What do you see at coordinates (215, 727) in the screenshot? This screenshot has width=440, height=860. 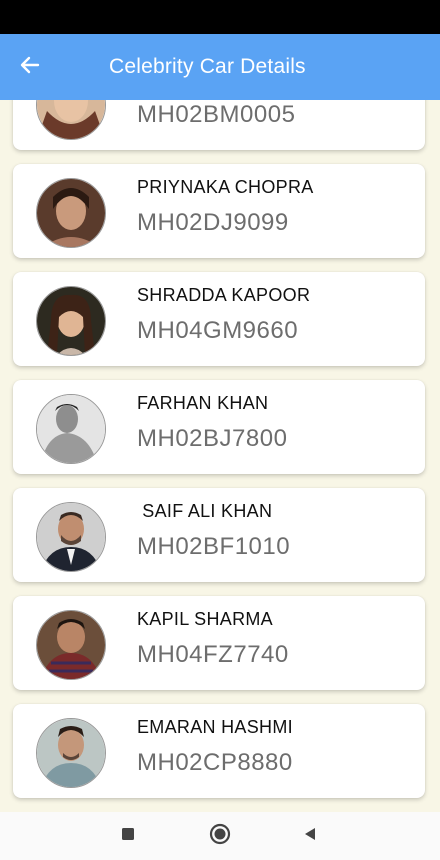 I see `celebrity-name: EMARAN HASHMI` at bounding box center [215, 727].